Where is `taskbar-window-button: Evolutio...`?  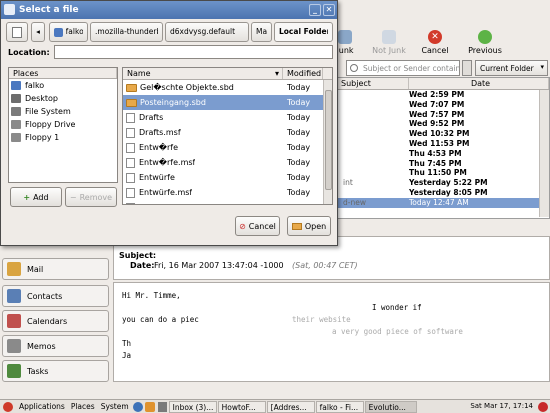
taskbar-window-button: Evolutio... is located at coordinates (390, 406).